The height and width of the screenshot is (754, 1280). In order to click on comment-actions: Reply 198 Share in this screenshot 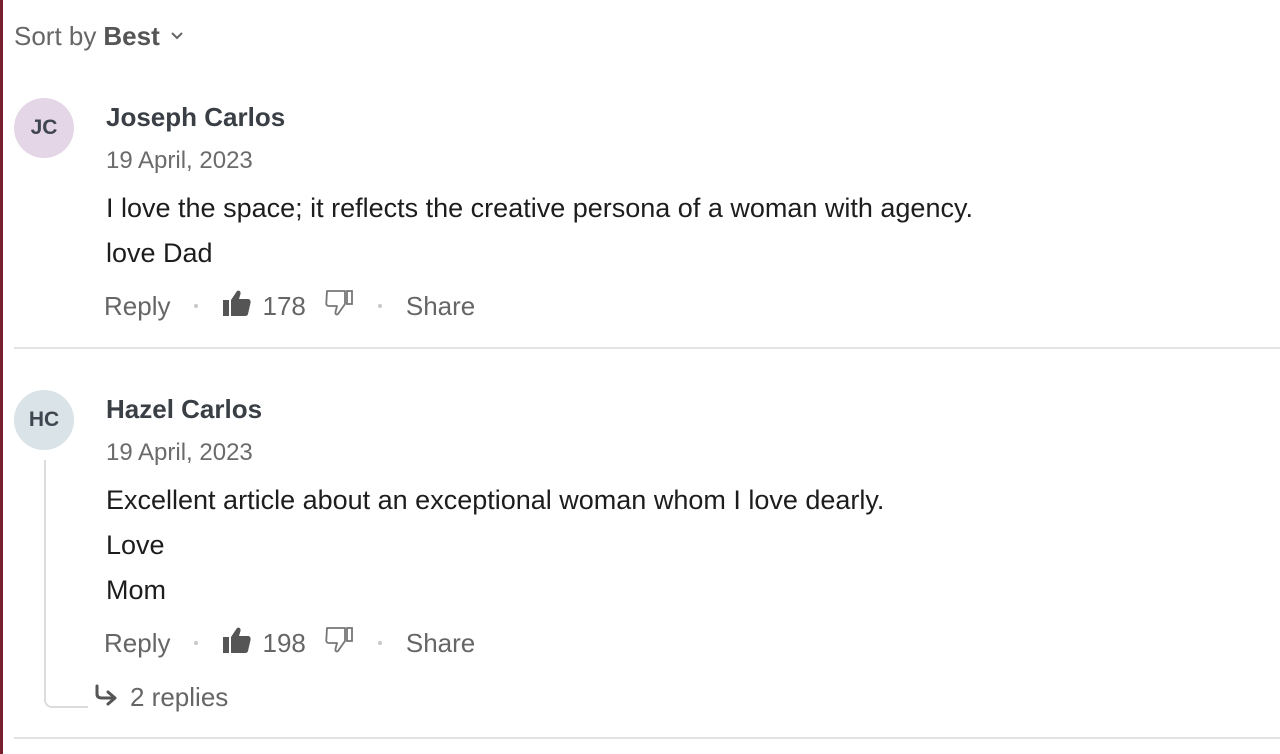, I will do `click(289, 643)`.